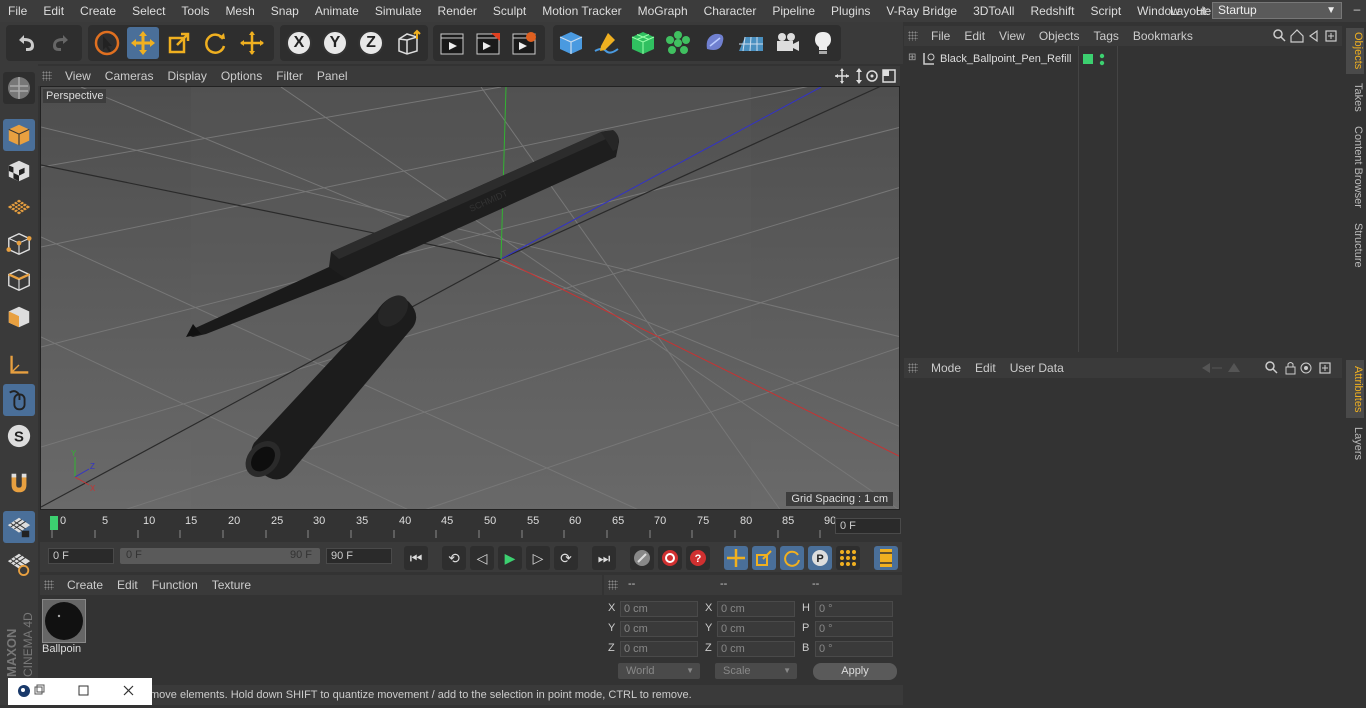  What do you see at coordinates (566, 558) in the screenshot?
I see `next-key-icon: ⟳` at bounding box center [566, 558].